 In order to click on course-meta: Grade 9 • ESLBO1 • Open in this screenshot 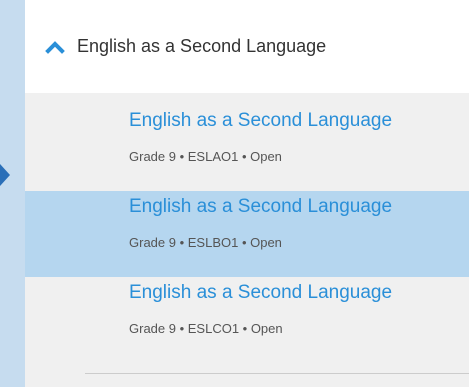, I will do `click(205, 242)`.